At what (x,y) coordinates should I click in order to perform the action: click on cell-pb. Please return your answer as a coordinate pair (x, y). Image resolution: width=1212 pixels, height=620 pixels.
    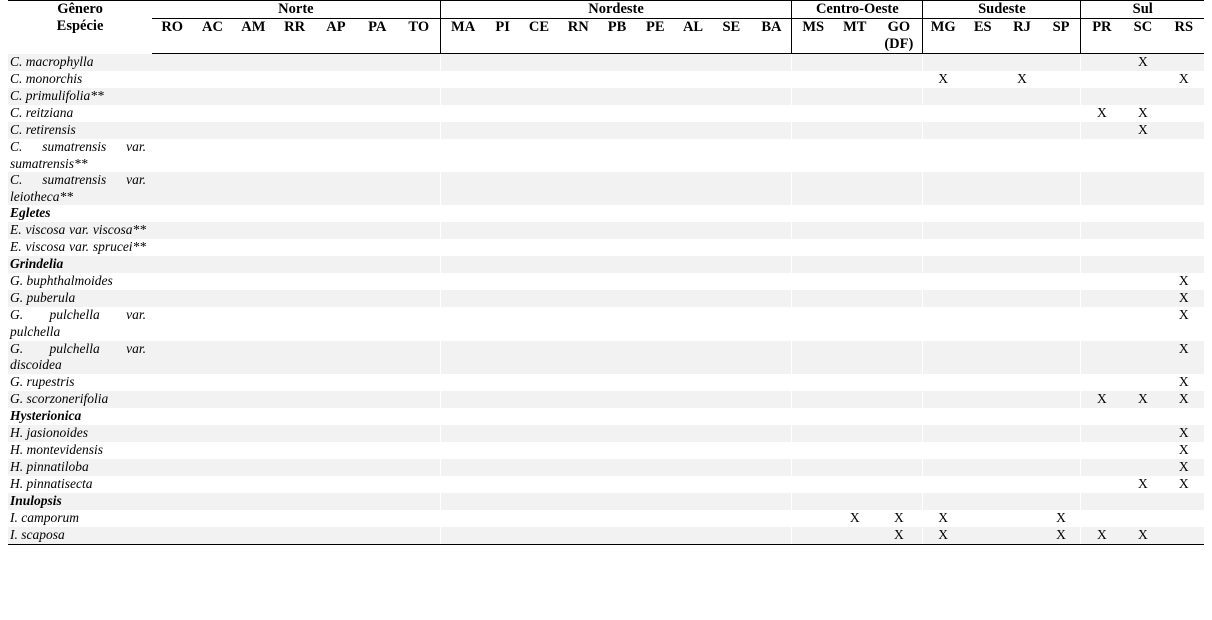
    Looking at the image, I should click on (617, 535).